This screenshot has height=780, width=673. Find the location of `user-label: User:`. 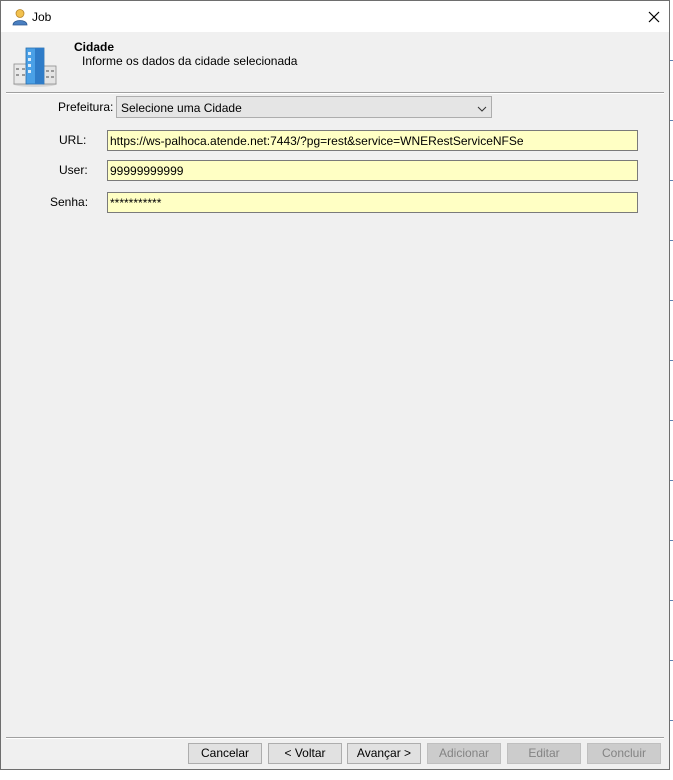

user-label: User: is located at coordinates (73, 170).